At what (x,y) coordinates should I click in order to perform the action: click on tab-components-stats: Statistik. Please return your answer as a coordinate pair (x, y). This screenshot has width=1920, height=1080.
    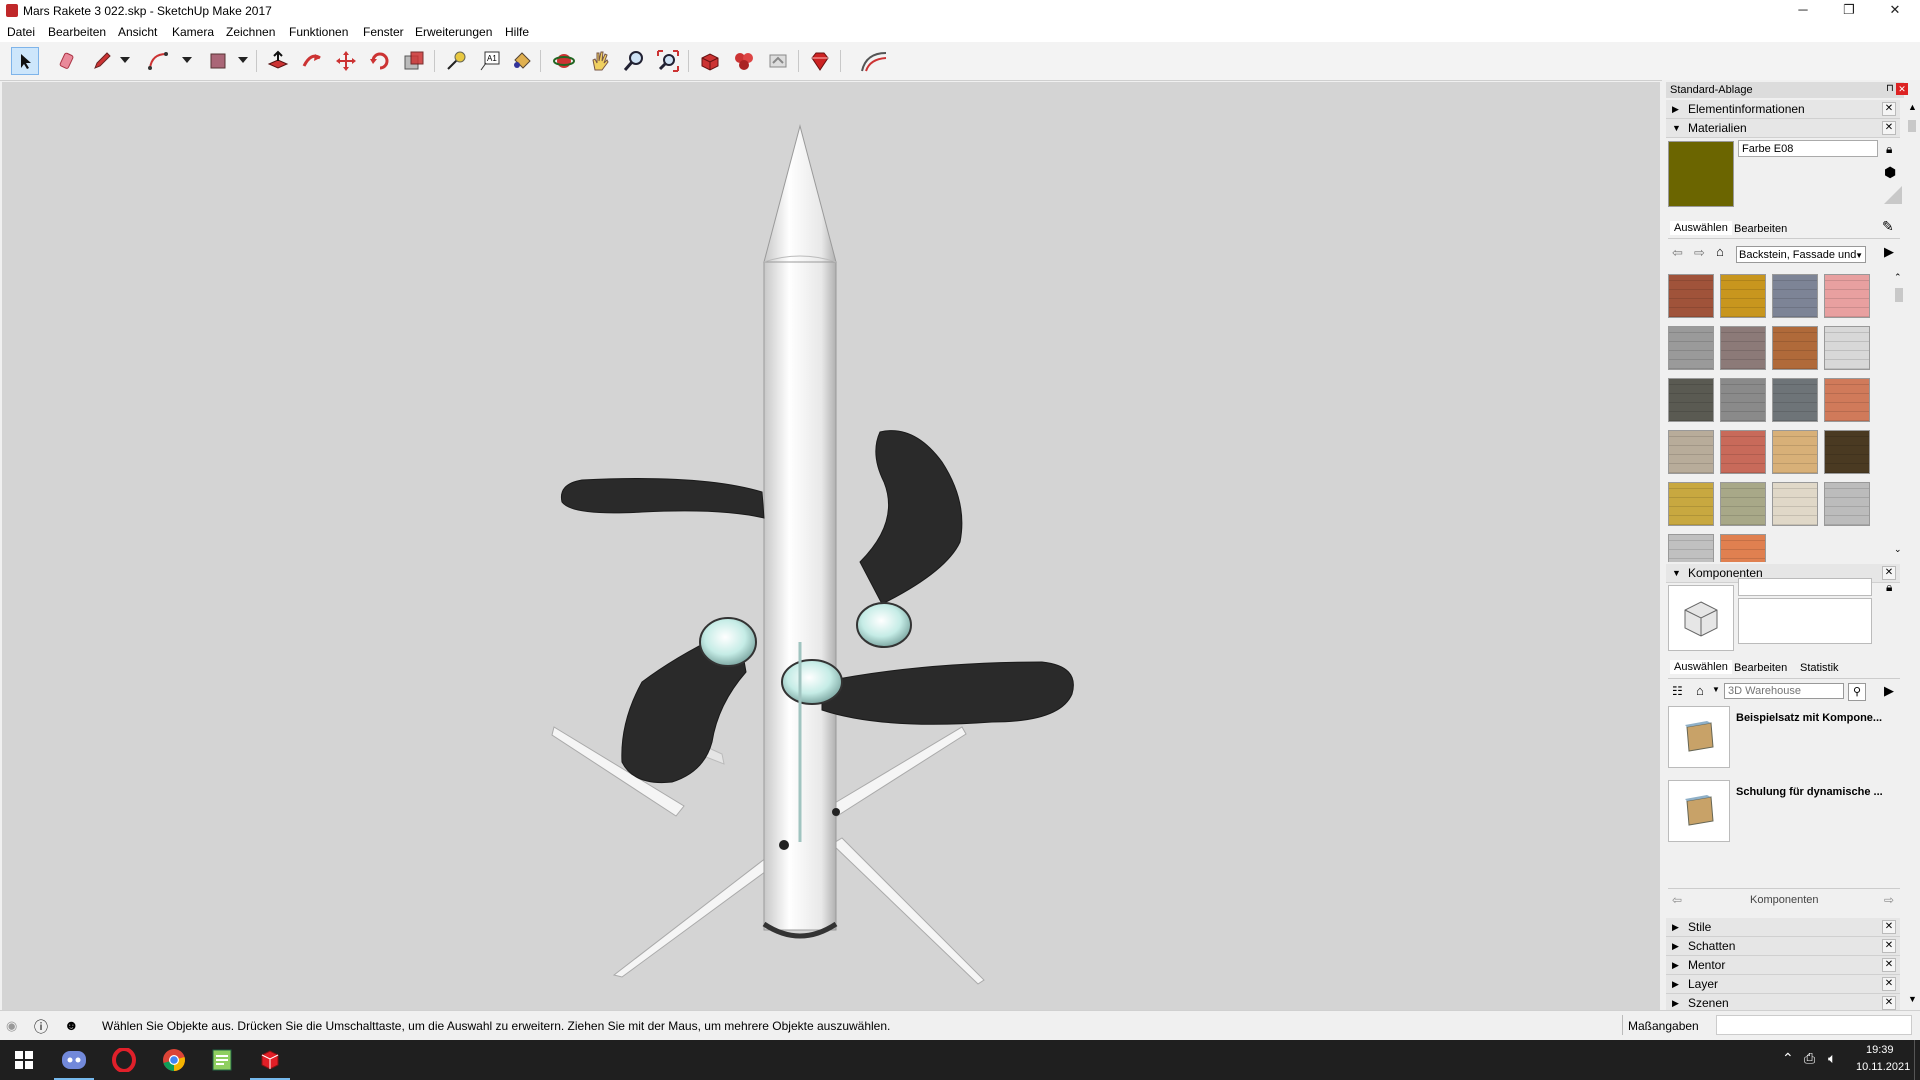
    Looking at the image, I should click on (1819, 668).